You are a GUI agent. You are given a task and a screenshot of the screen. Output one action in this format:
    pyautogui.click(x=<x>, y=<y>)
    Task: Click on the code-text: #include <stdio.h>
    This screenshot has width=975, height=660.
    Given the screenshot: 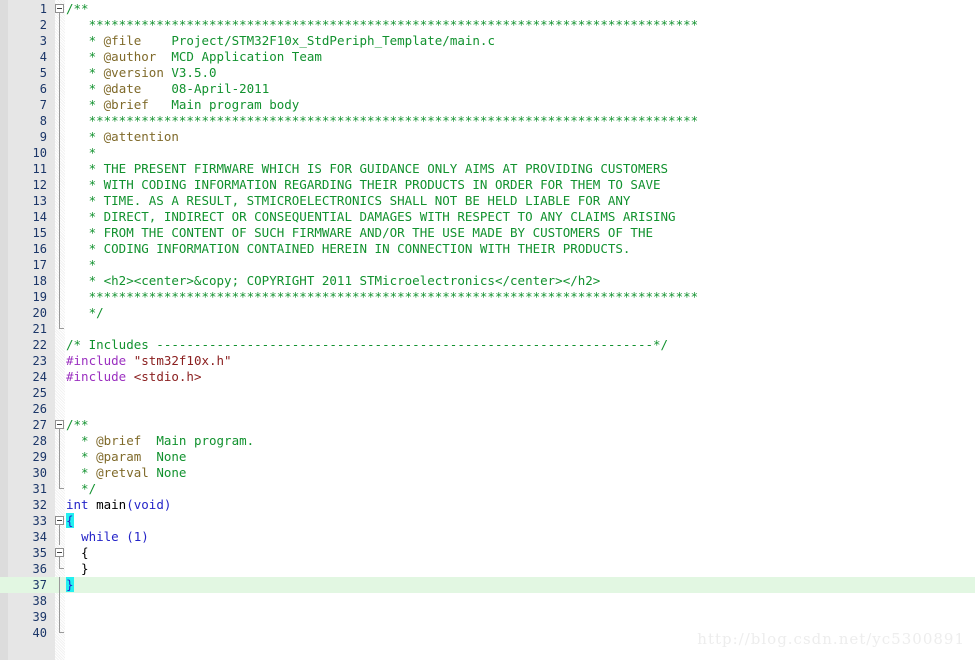 What is the action you would take?
    pyautogui.click(x=133, y=377)
    